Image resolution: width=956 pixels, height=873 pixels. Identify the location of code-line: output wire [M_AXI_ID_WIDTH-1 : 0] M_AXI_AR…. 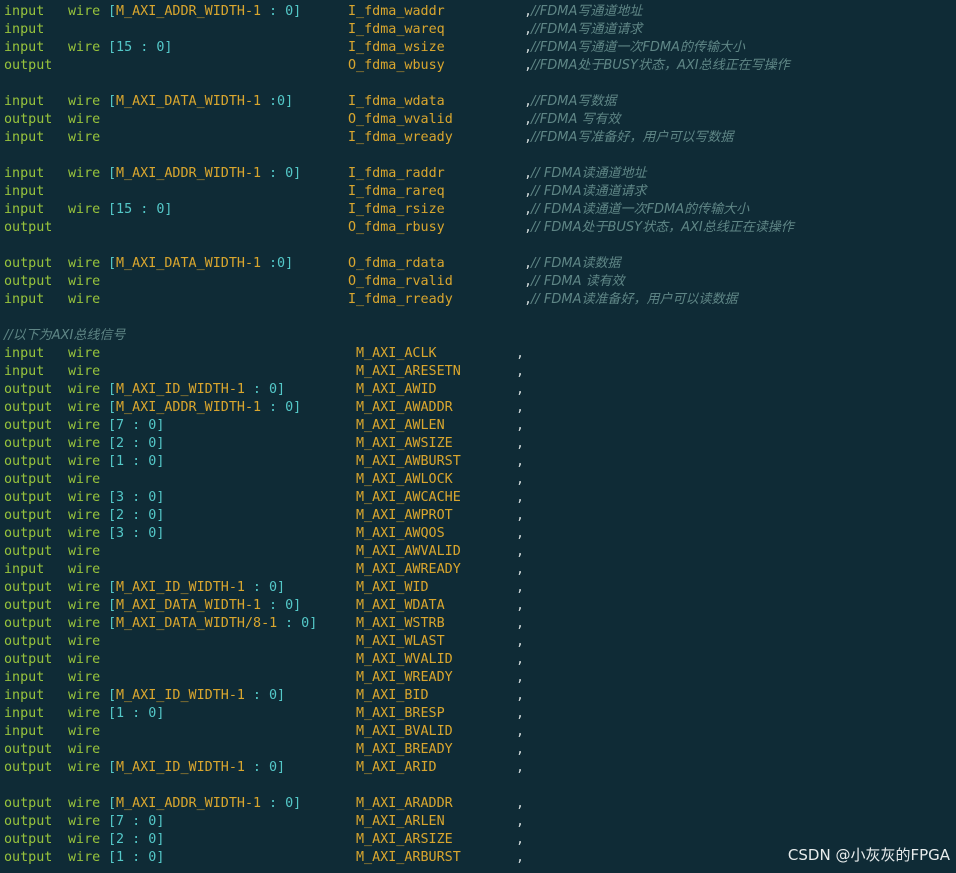
(480, 768).